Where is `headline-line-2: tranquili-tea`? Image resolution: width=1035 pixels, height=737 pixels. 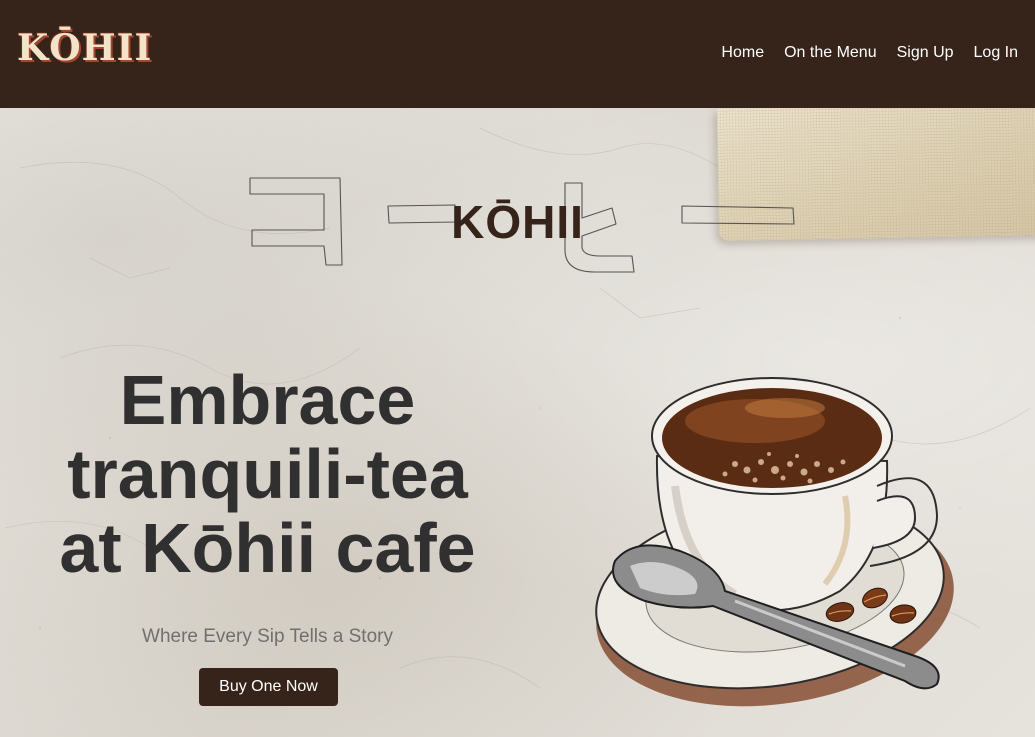
headline-line-2: tranquili-tea is located at coordinates (267, 474).